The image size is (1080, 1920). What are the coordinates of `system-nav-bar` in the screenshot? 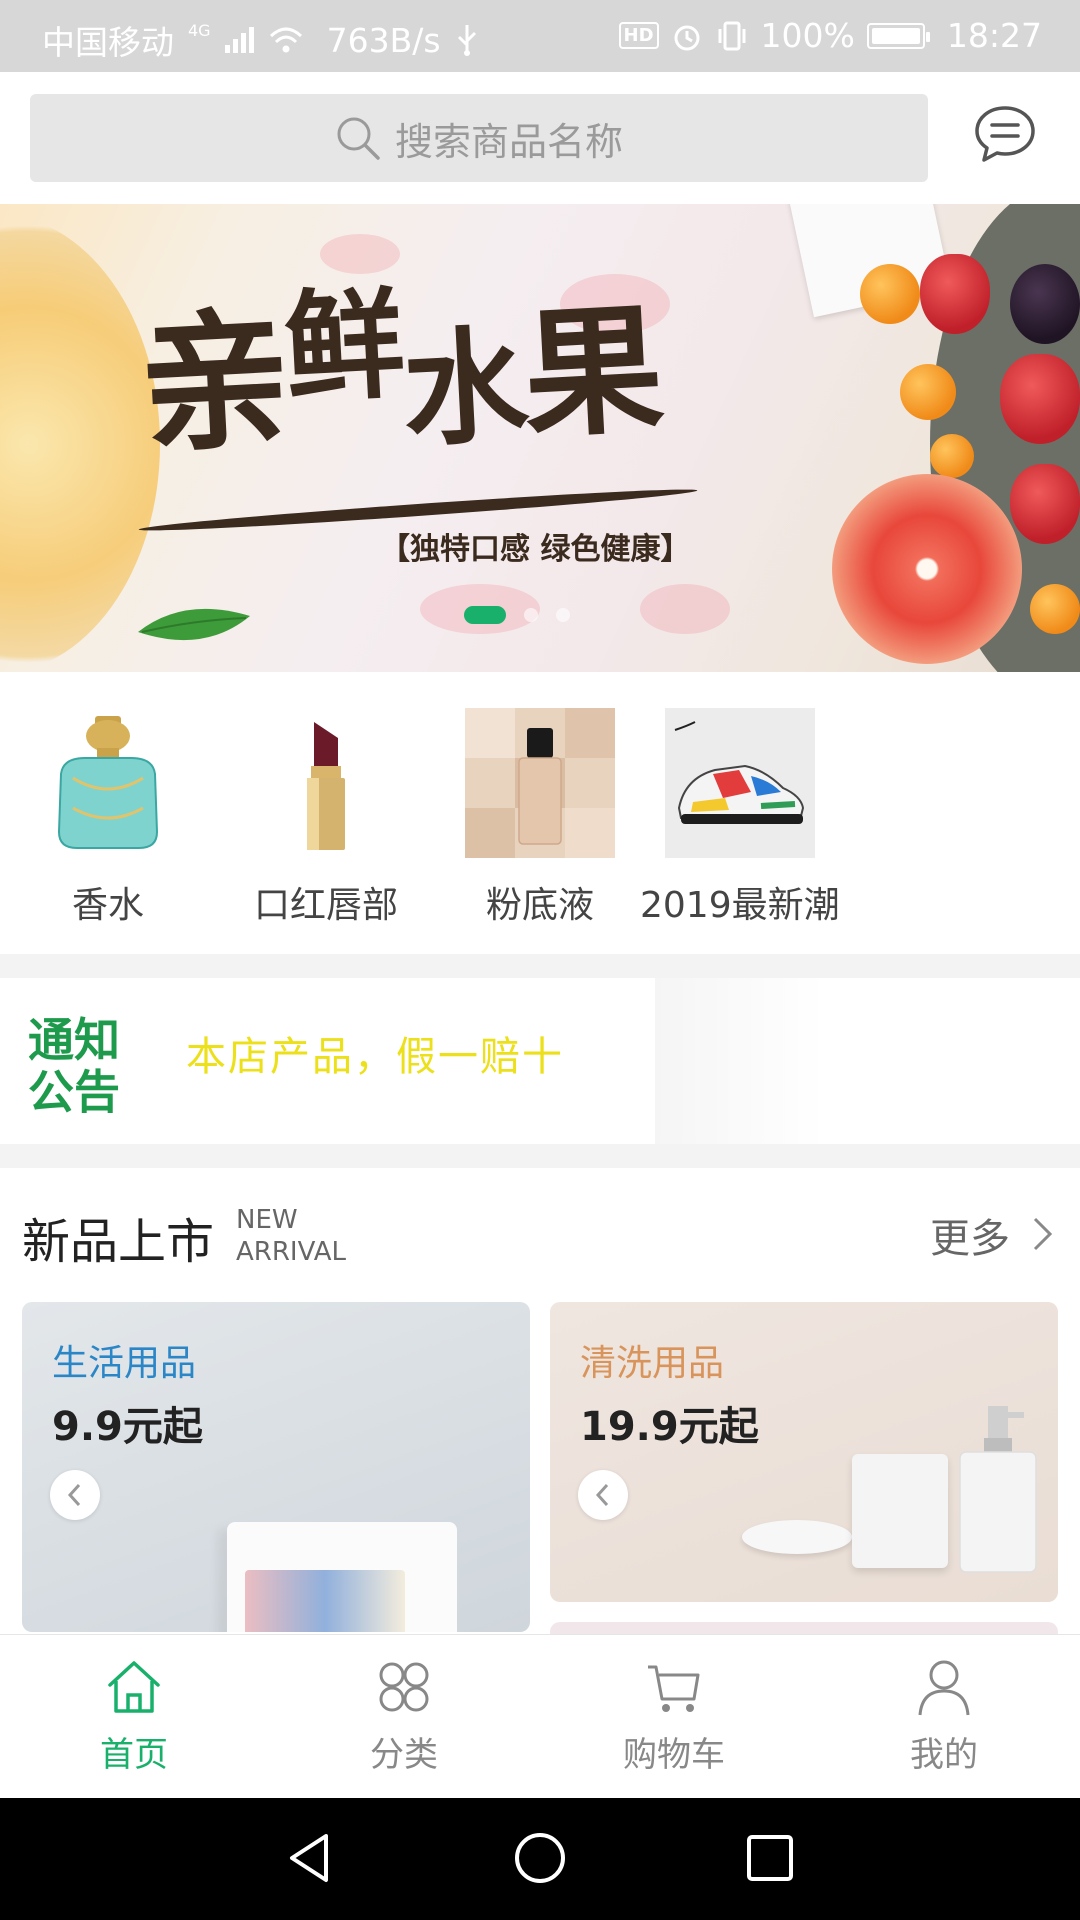 It's located at (540, 1859).